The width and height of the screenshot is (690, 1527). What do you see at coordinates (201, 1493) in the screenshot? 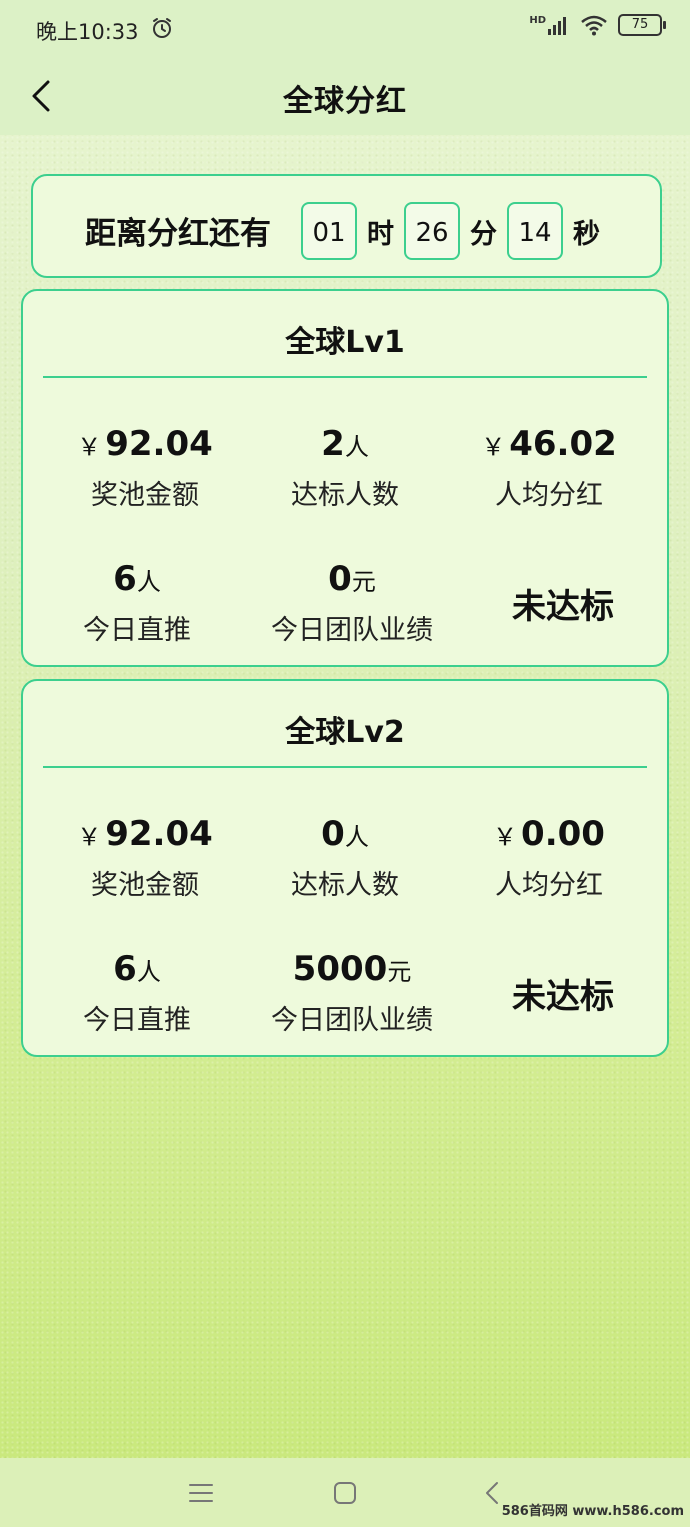
I see `menu-icon` at bounding box center [201, 1493].